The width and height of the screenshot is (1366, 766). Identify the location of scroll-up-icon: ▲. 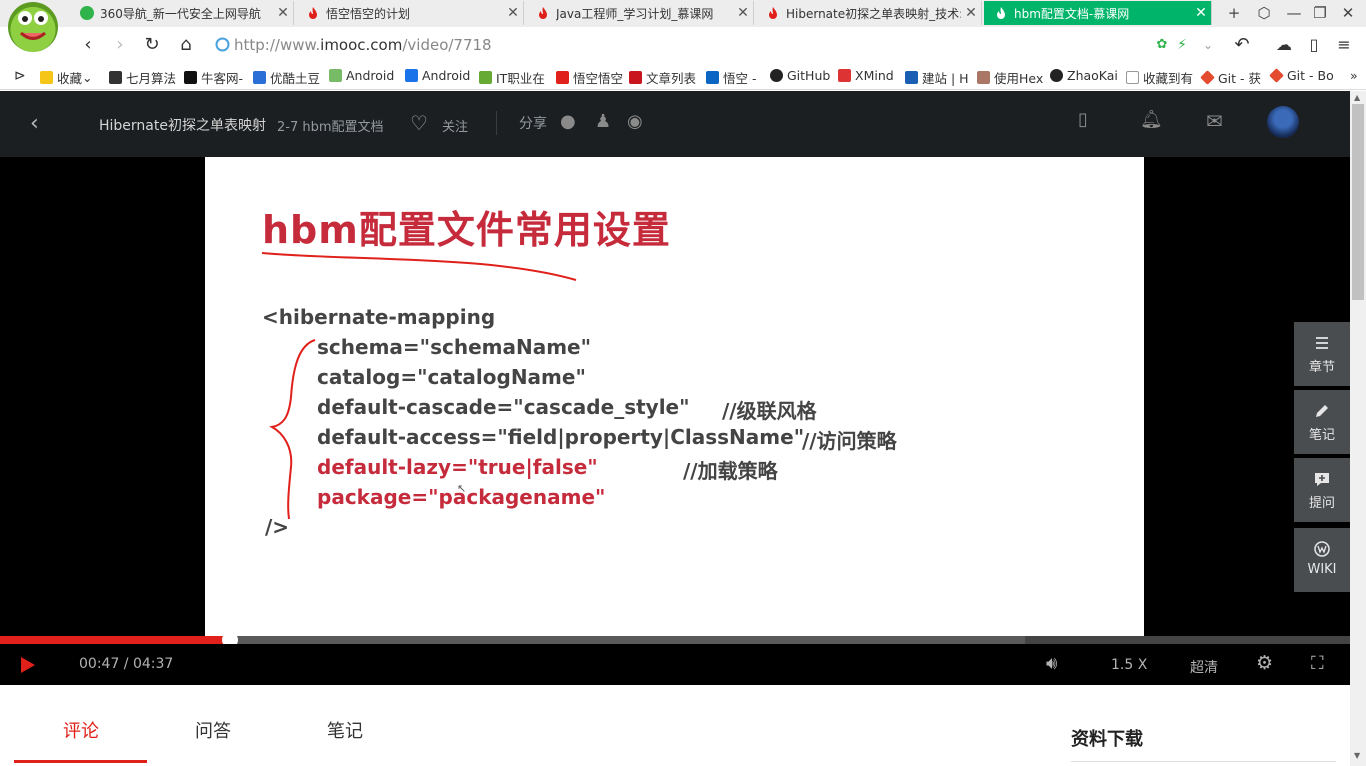
(1357, 97).